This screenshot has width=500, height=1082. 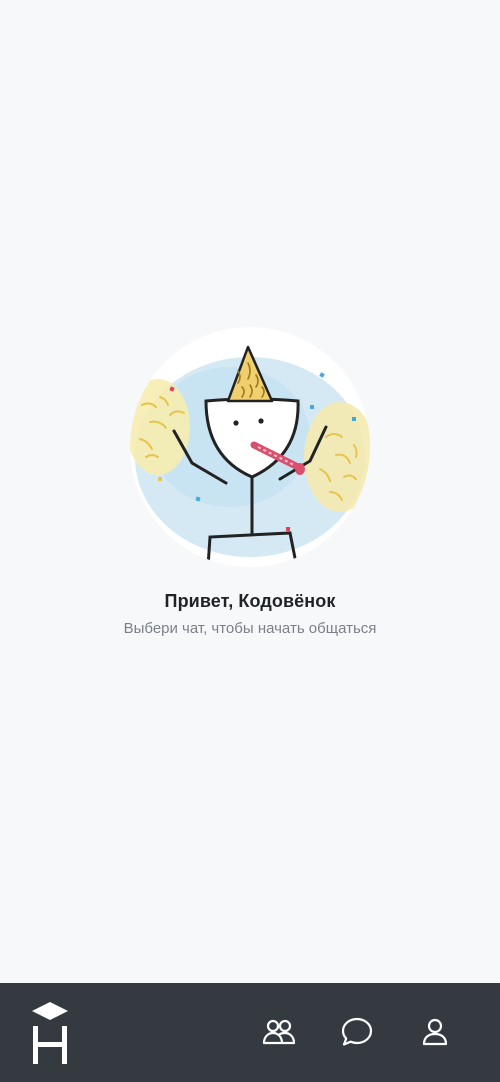 I want to click on nav-groups-button, so click(x=279, y=1032).